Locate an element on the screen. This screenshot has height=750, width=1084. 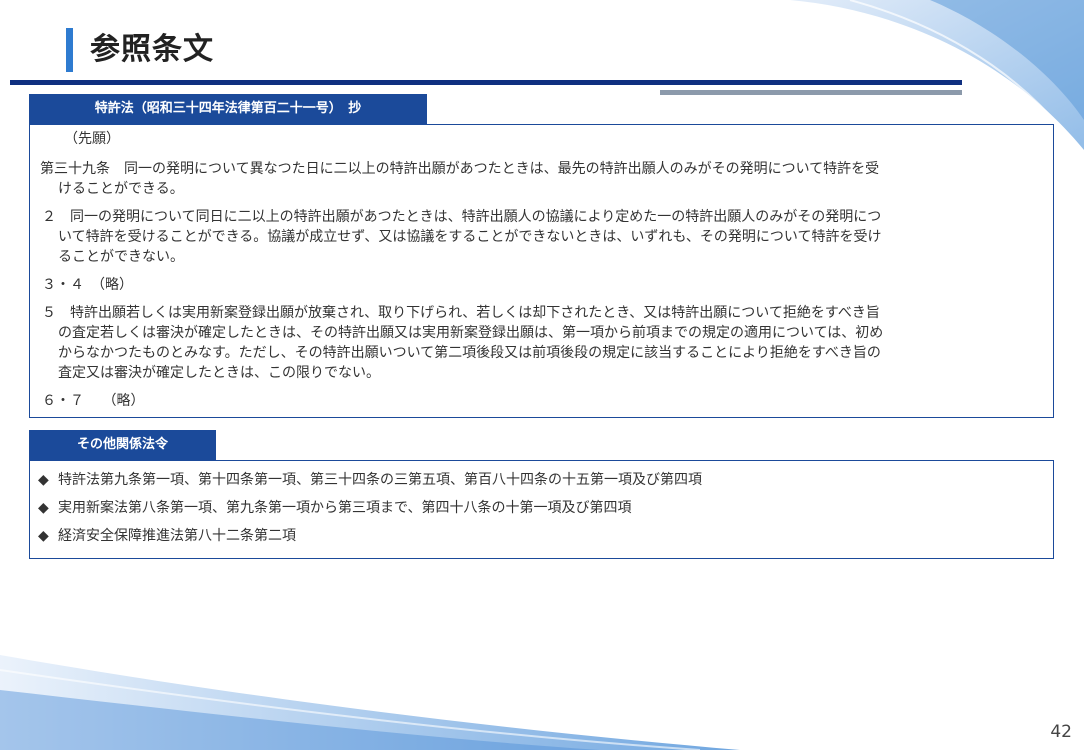
article-39-line2: けることができる。 is located at coordinates (121, 189).